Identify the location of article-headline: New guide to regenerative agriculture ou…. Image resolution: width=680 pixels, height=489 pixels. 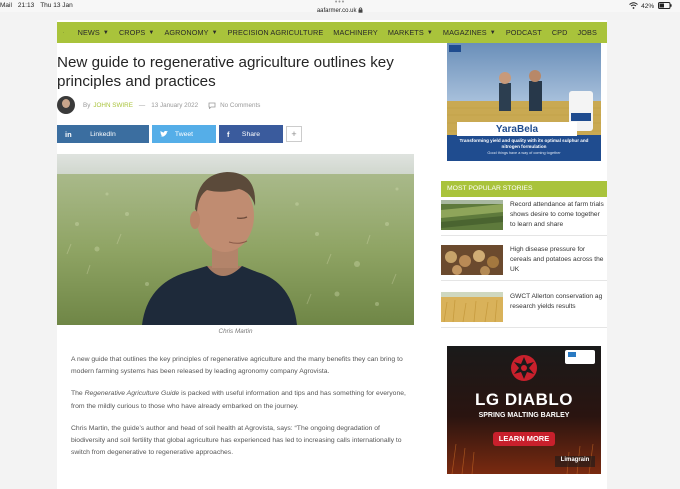
(225, 72).